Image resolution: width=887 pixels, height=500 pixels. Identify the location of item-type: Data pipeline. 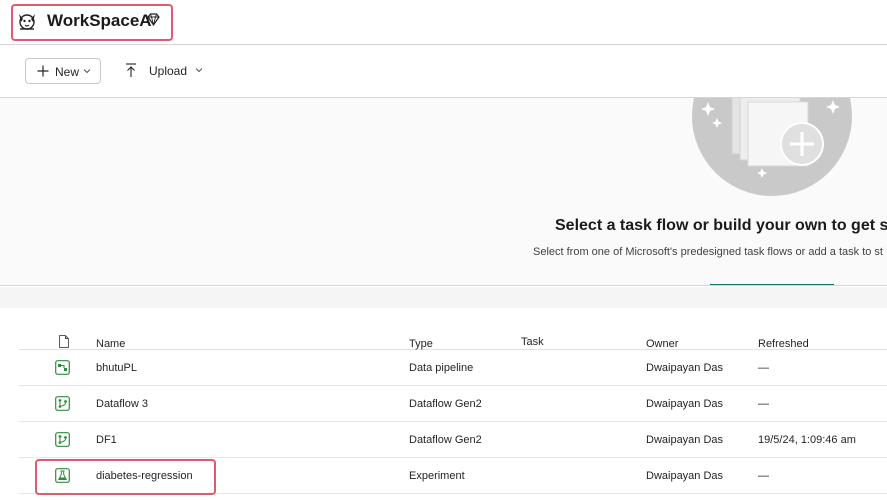
(441, 368).